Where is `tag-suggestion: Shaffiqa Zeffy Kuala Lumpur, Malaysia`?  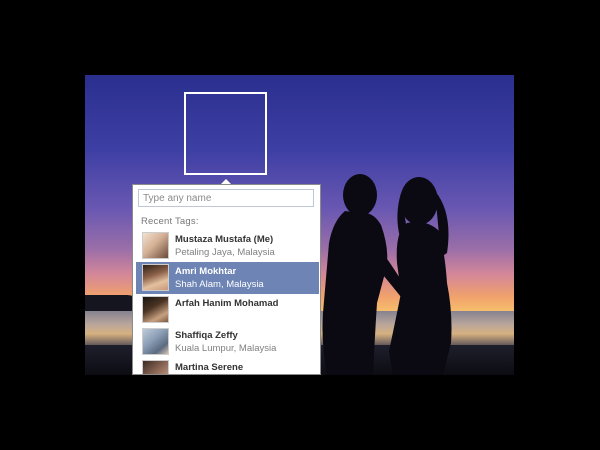
tag-suggestion: Shaffiqa Zeffy Kuala Lumpur, Malaysia is located at coordinates (227, 342).